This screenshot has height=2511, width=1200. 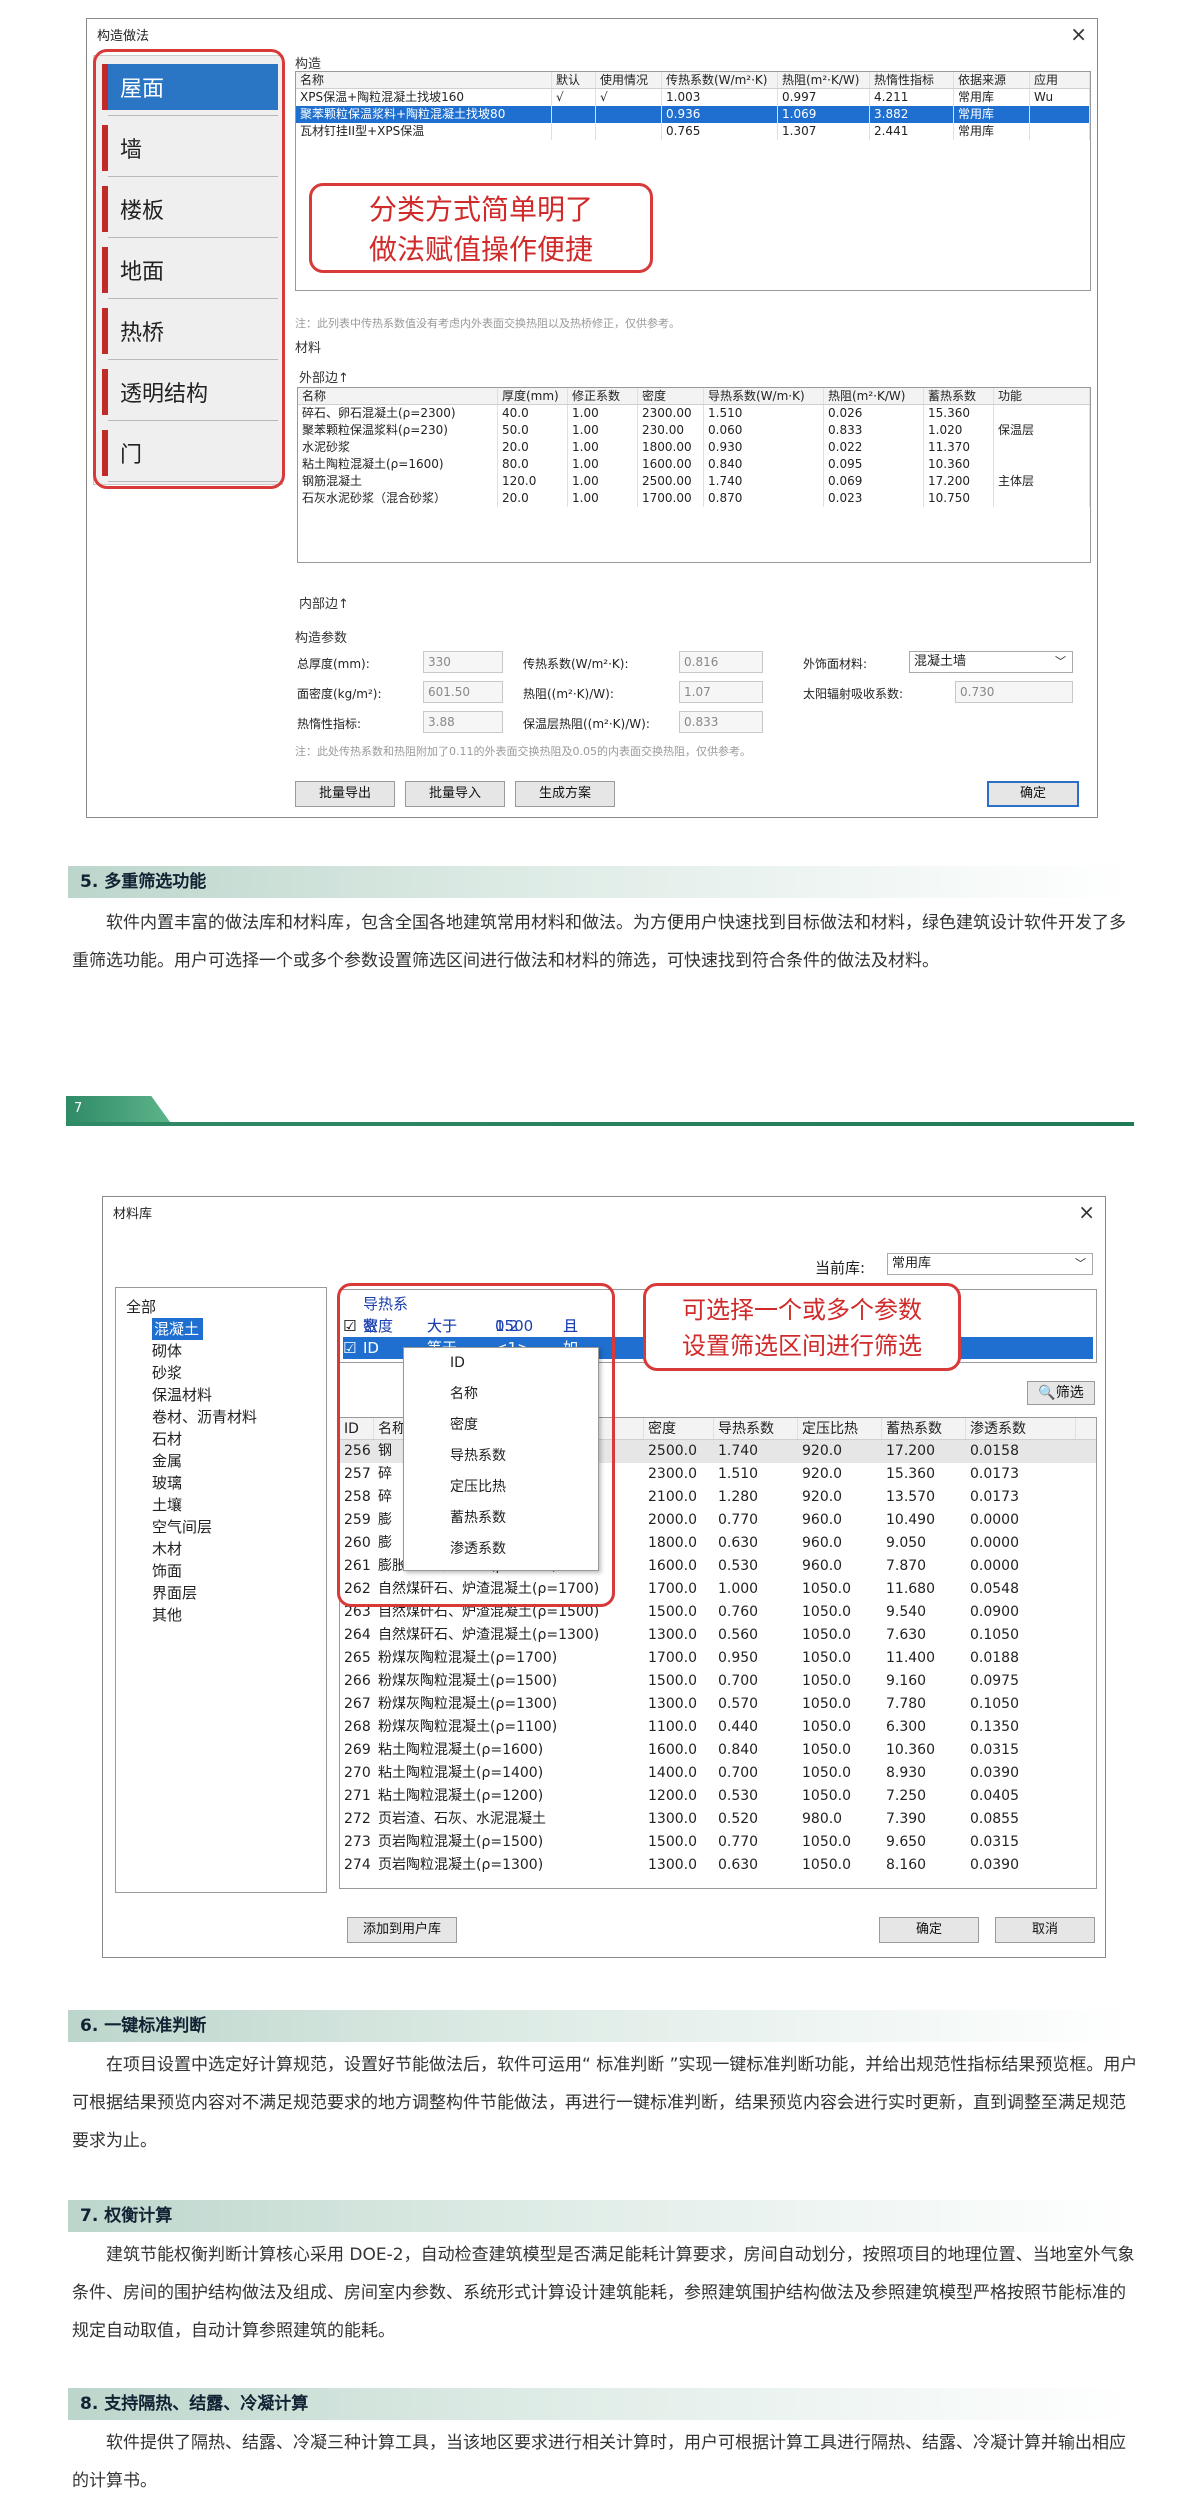 What do you see at coordinates (1042, 396) in the screenshot?
I see `column-header: 功能` at bounding box center [1042, 396].